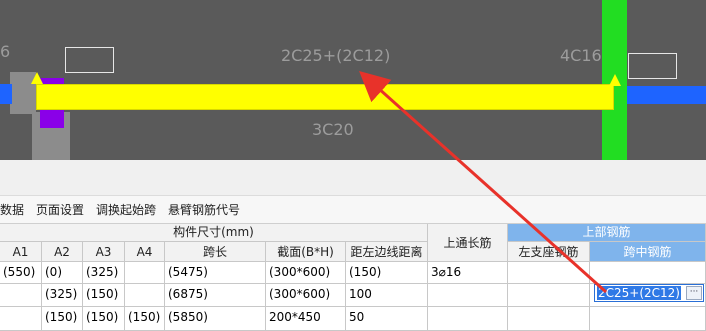 The width and height of the screenshot is (706, 331). I want to click on cell-r3-left-support, so click(549, 319).